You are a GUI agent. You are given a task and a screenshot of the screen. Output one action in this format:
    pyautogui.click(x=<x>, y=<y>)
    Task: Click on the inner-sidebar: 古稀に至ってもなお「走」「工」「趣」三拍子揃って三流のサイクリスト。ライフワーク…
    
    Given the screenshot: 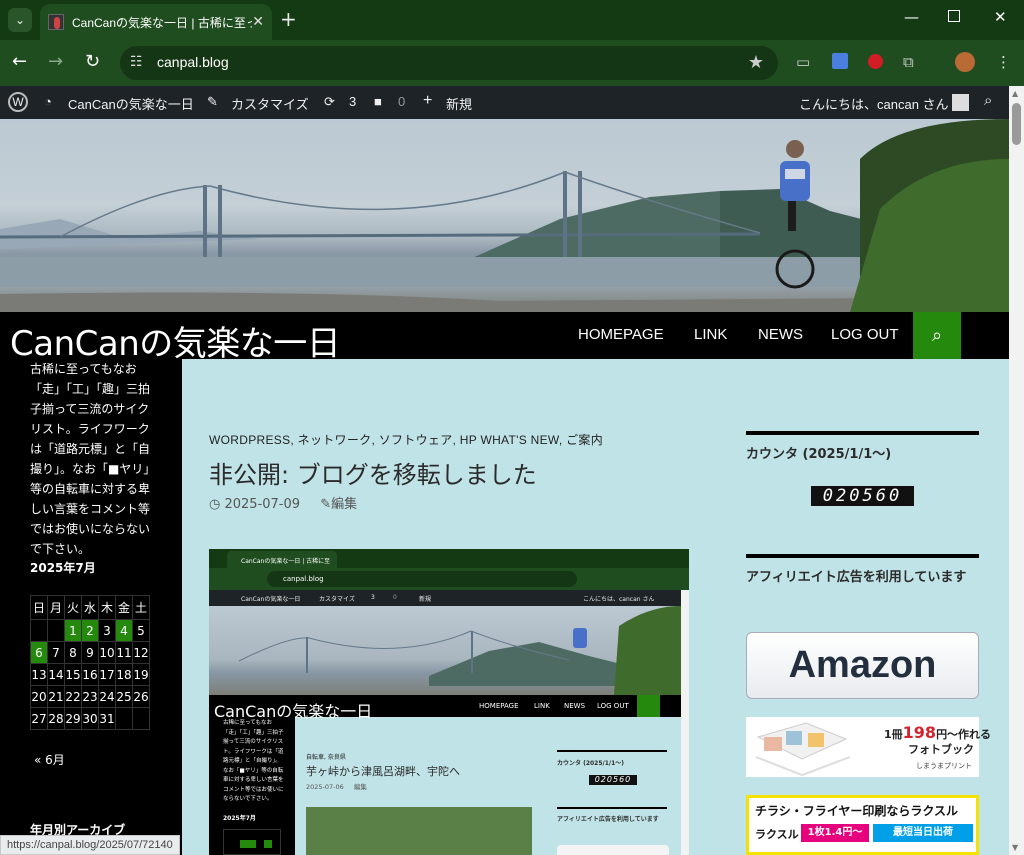 What is the action you would take?
    pyautogui.click(x=252, y=786)
    